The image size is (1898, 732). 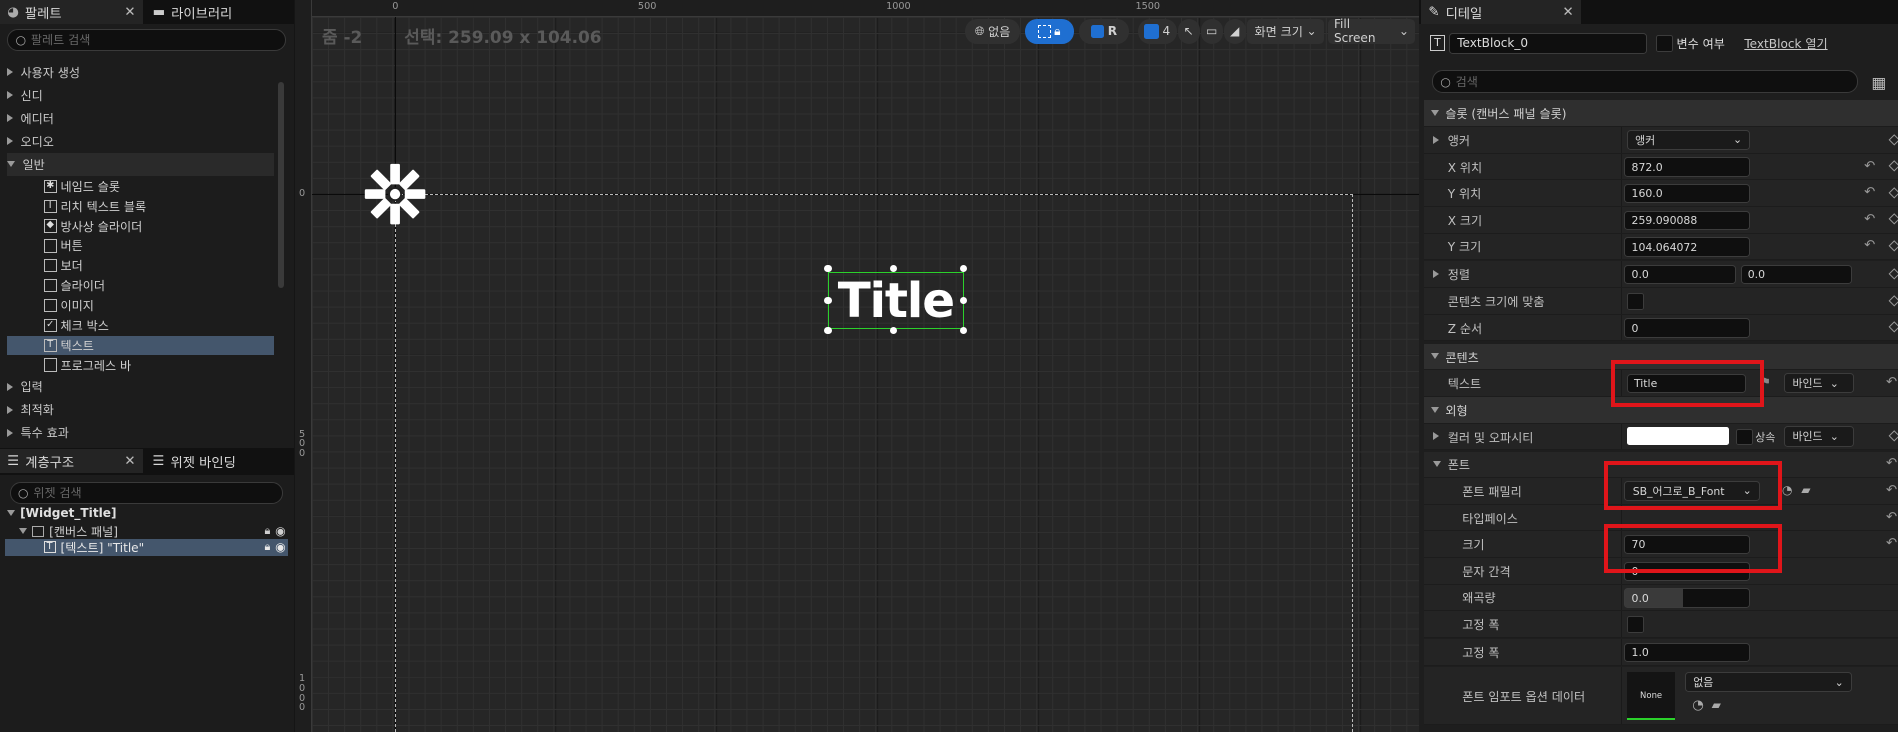 I want to click on x-position-field: 872.0, so click(x=1687, y=167).